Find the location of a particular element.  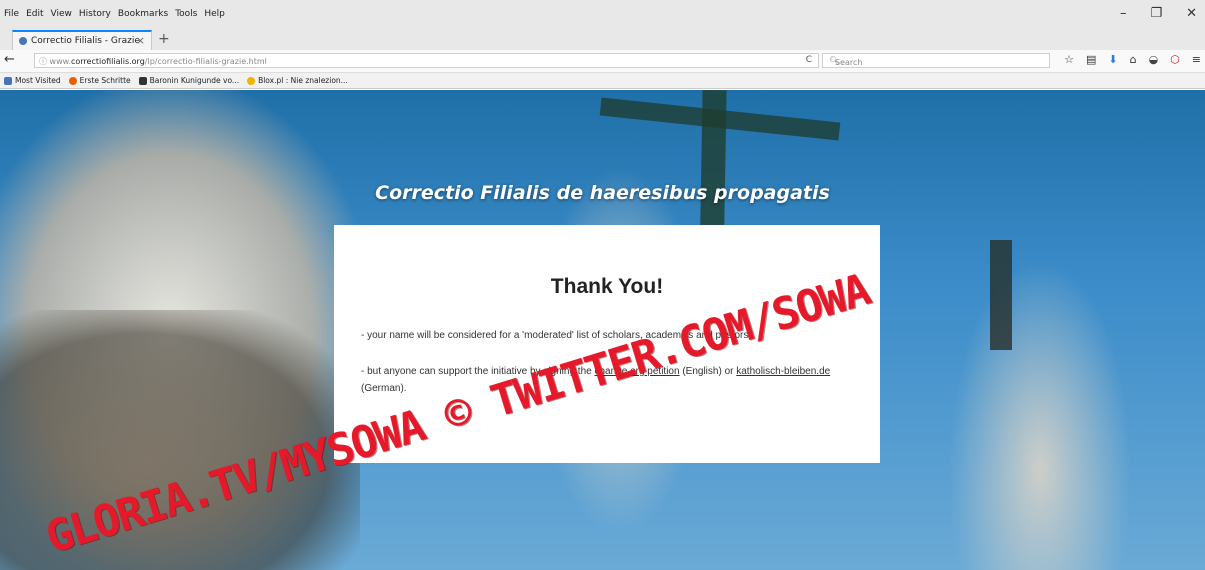

close-window-button: ✕ is located at coordinates (1191, 13).